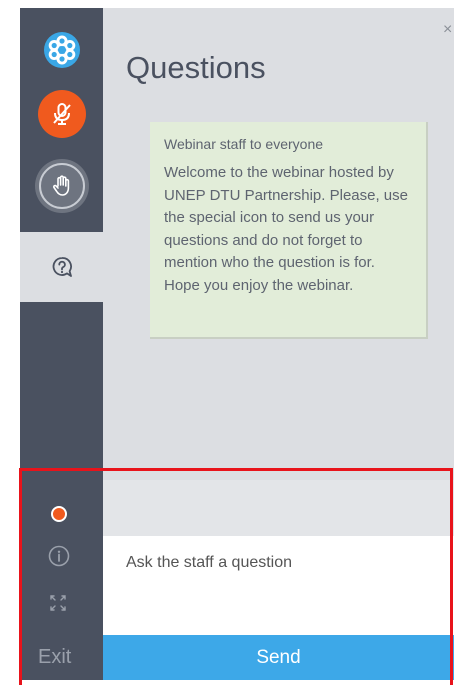  I want to click on app-logo-icon, so click(62, 50).